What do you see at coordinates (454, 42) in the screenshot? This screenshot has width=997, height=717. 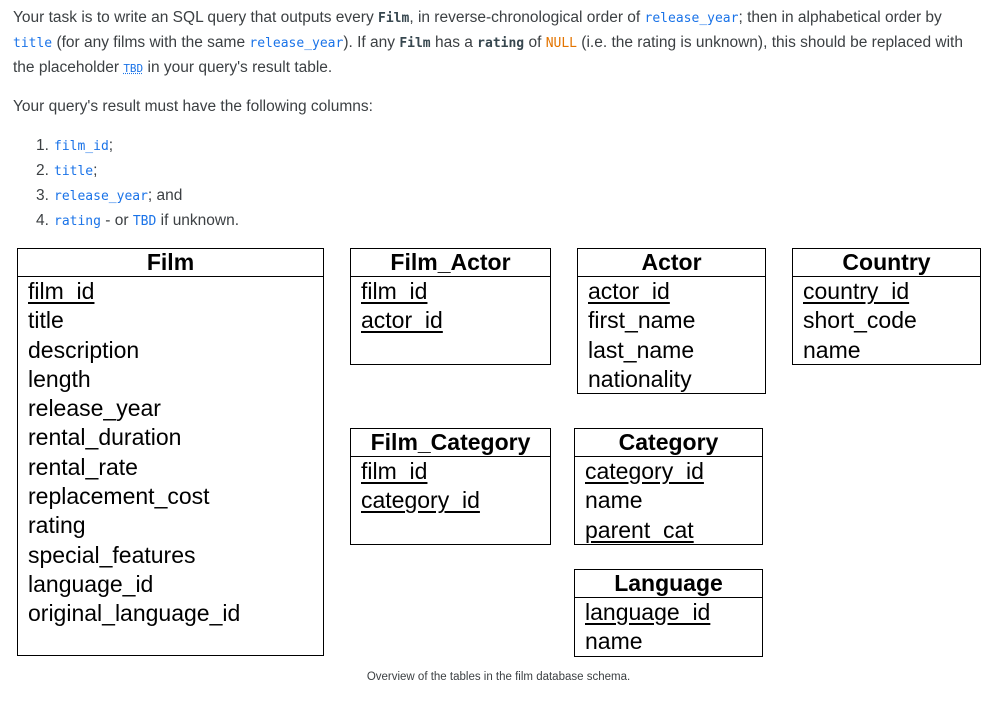 I see `text: has a` at bounding box center [454, 42].